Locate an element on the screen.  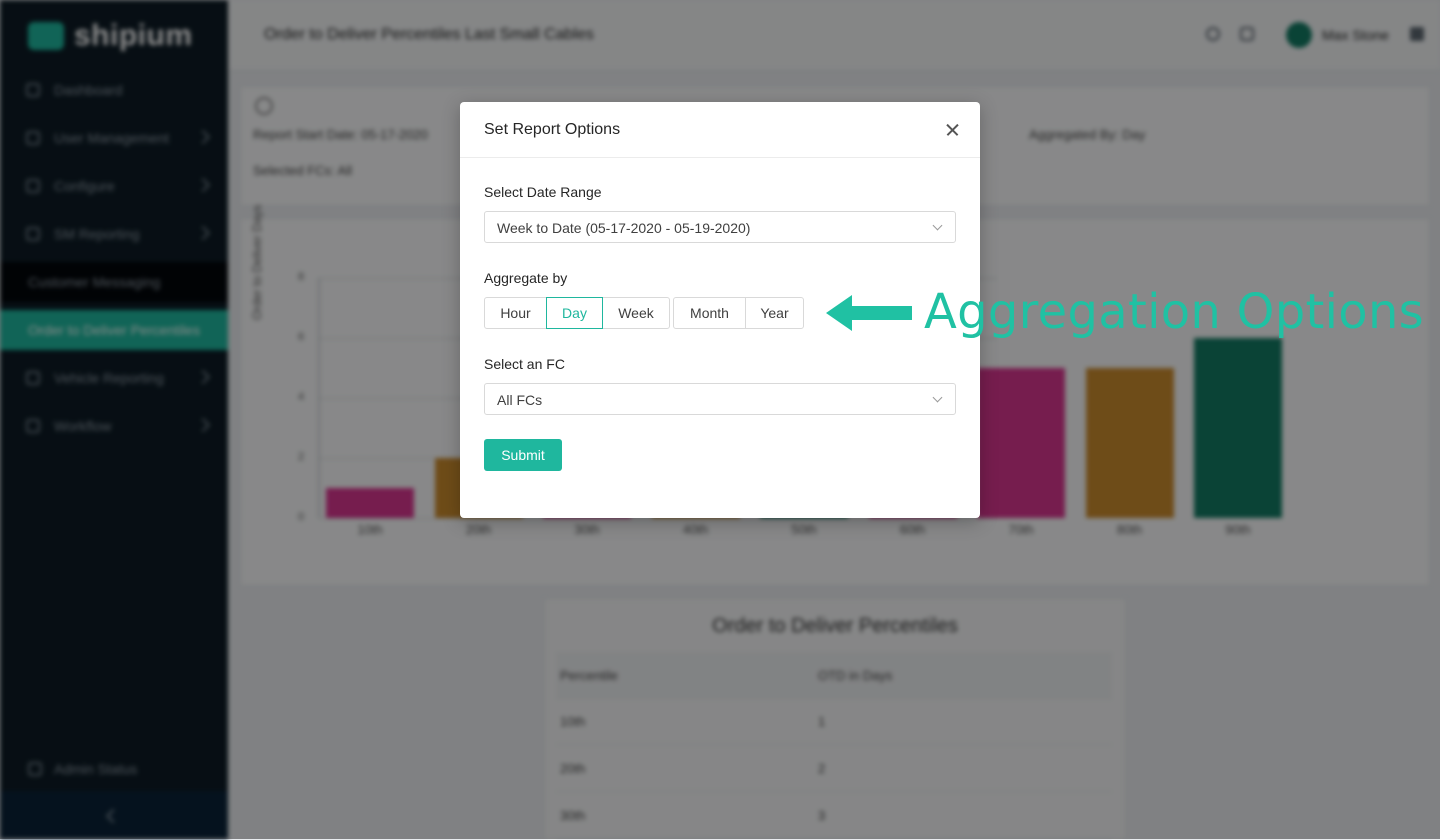
fc-label: Select an FC is located at coordinates (524, 364).